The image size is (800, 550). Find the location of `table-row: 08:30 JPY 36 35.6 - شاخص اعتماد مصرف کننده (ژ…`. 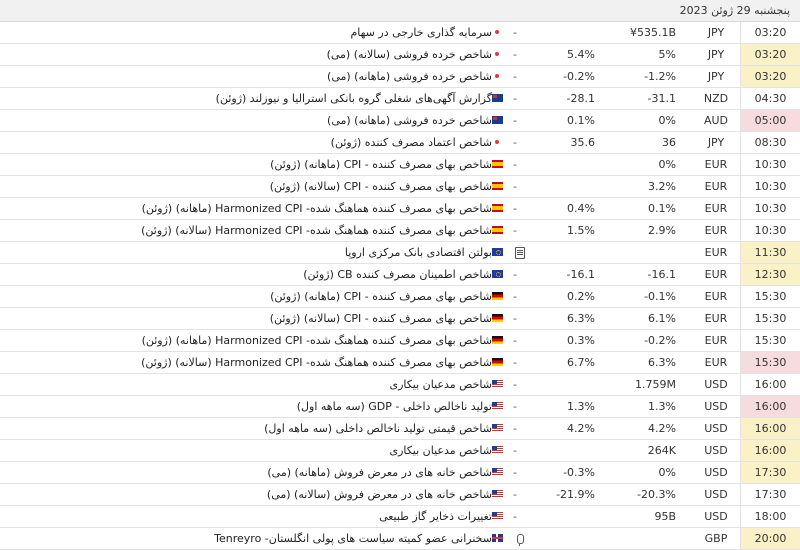

table-row: 08:30 JPY 36 35.6 - شاخص اعتماد مصرف کننده (ژ… is located at coordinates (400, 143).